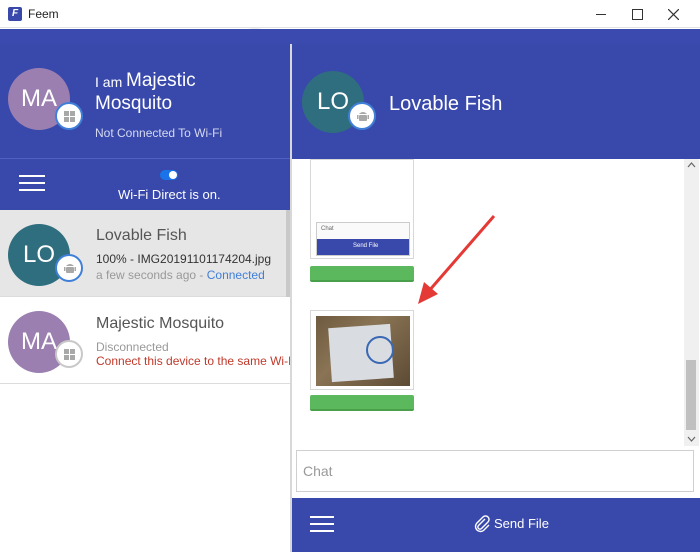  I want to click on wifi-status: Not Connected To Wi-Fi, so click(159, 133).